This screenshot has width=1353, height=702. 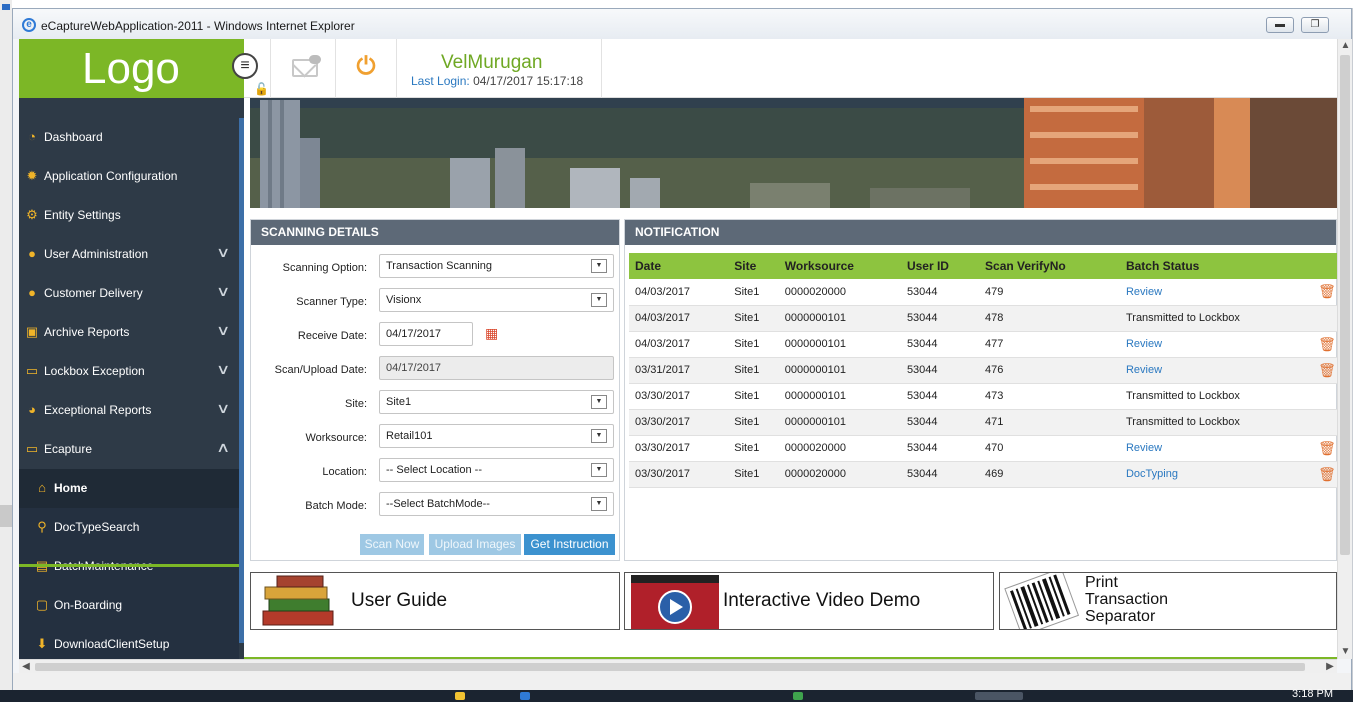 I want to click on sidebar-item: ⚙ Entity Settings, so click(x=129, y=215).